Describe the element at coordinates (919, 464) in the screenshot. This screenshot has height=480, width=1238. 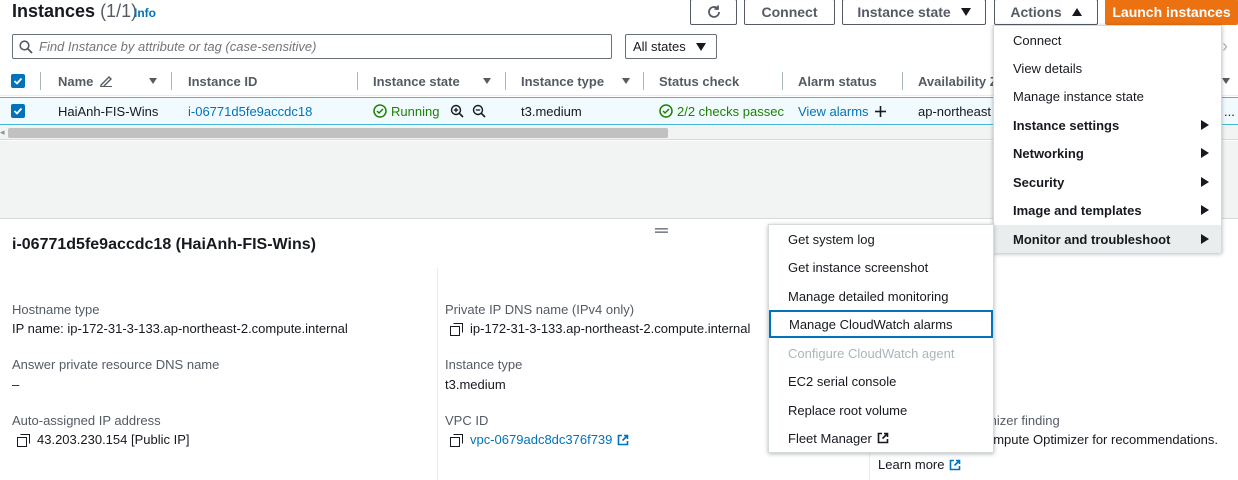
I see `learn-more-link: Learn more` at that location.